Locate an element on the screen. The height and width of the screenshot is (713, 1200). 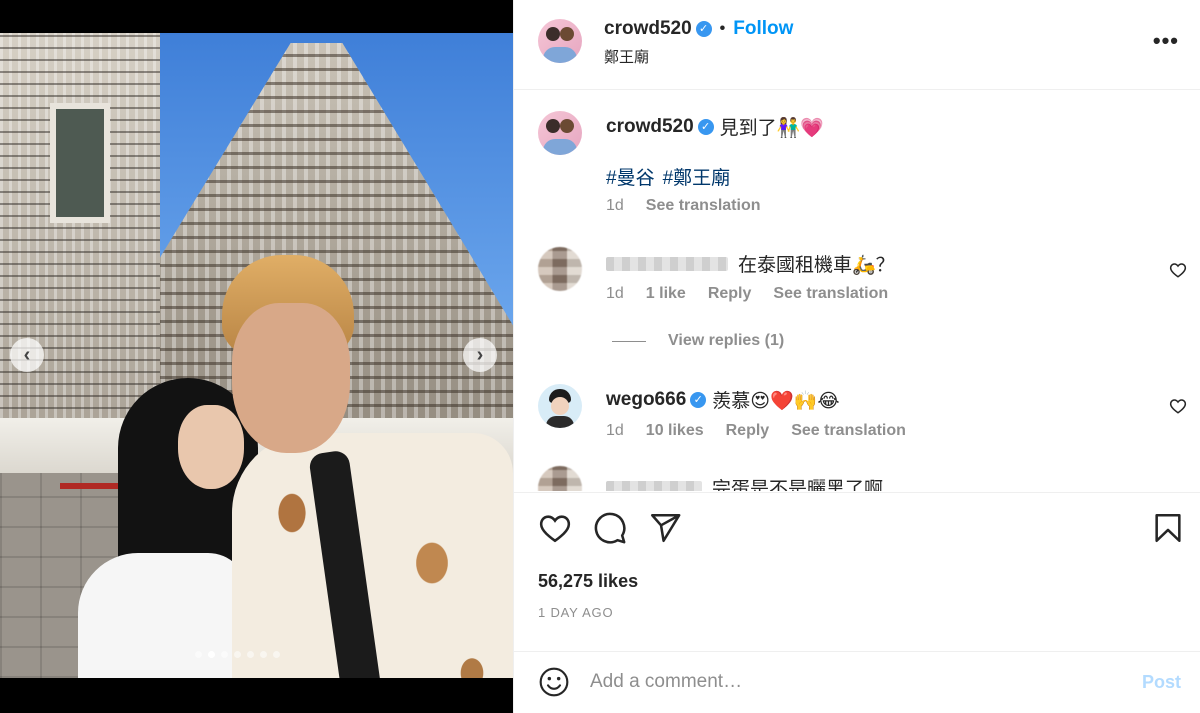
comment-username: wego666 is located at coordinates (646, 400).